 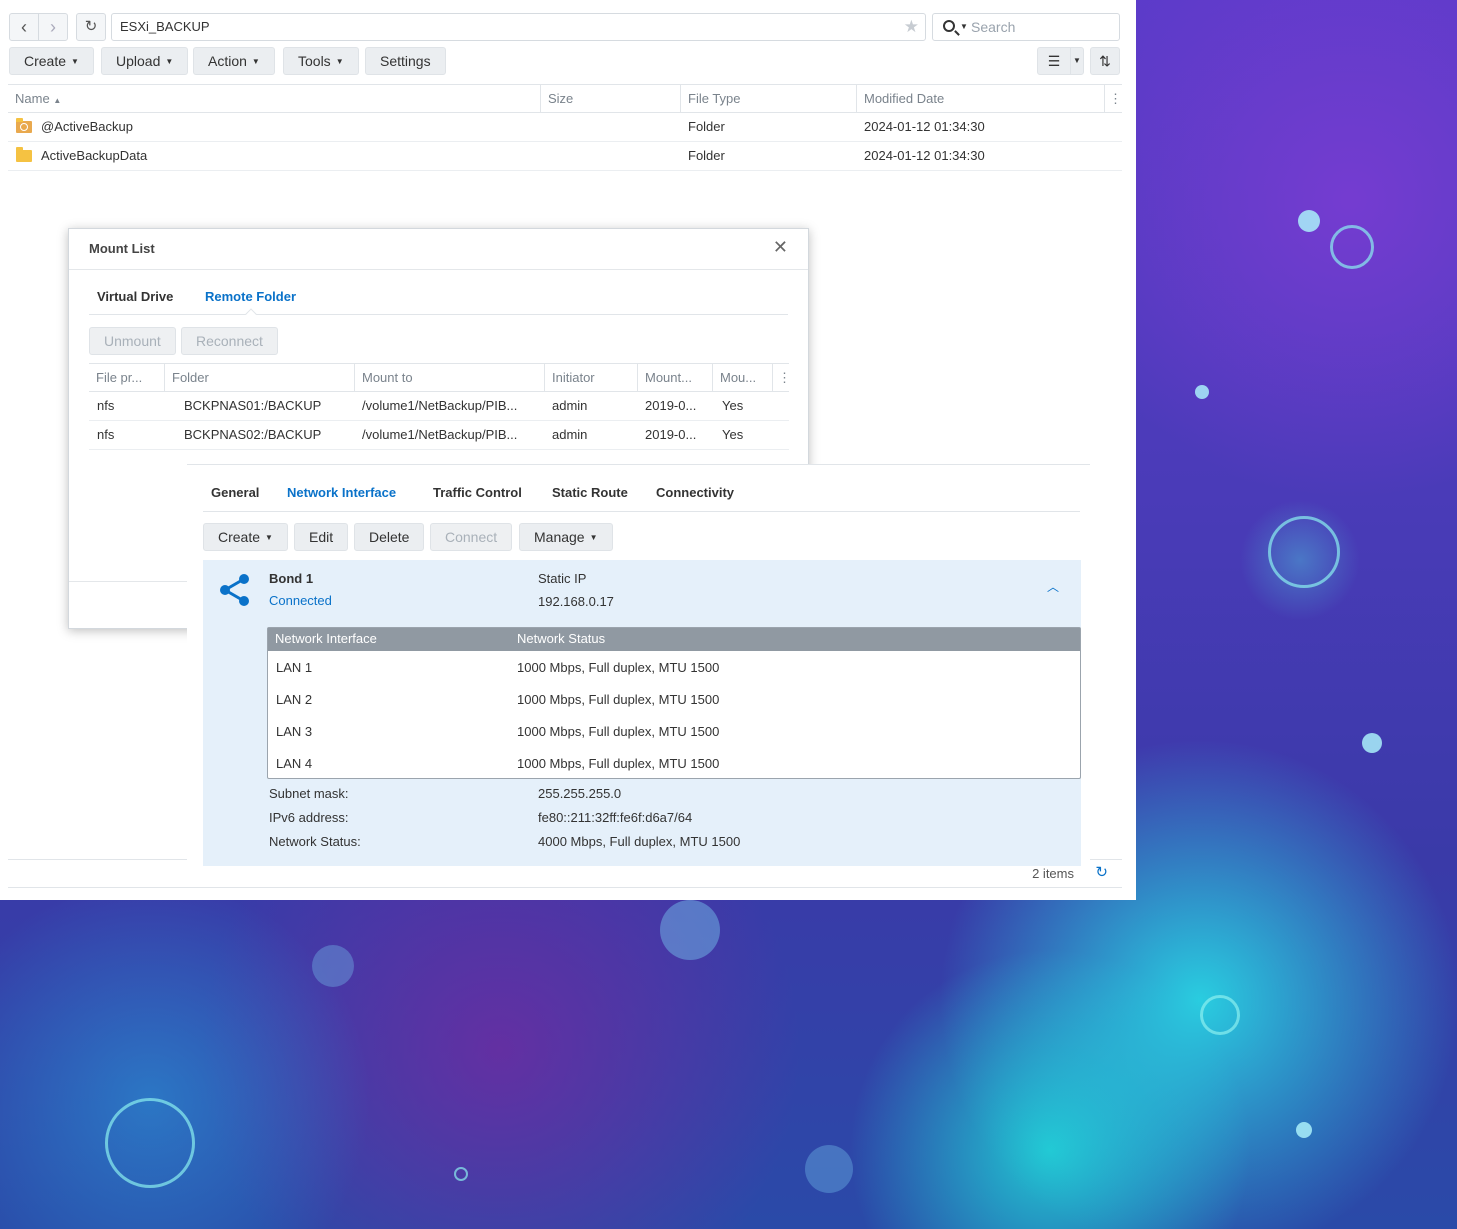 What do you see at coordinates (615, 817) in the screenshot?
I see `ipv6-value: fe80::211:32ff:fe6f:d6a7/64` at bounding box center [615, 817].